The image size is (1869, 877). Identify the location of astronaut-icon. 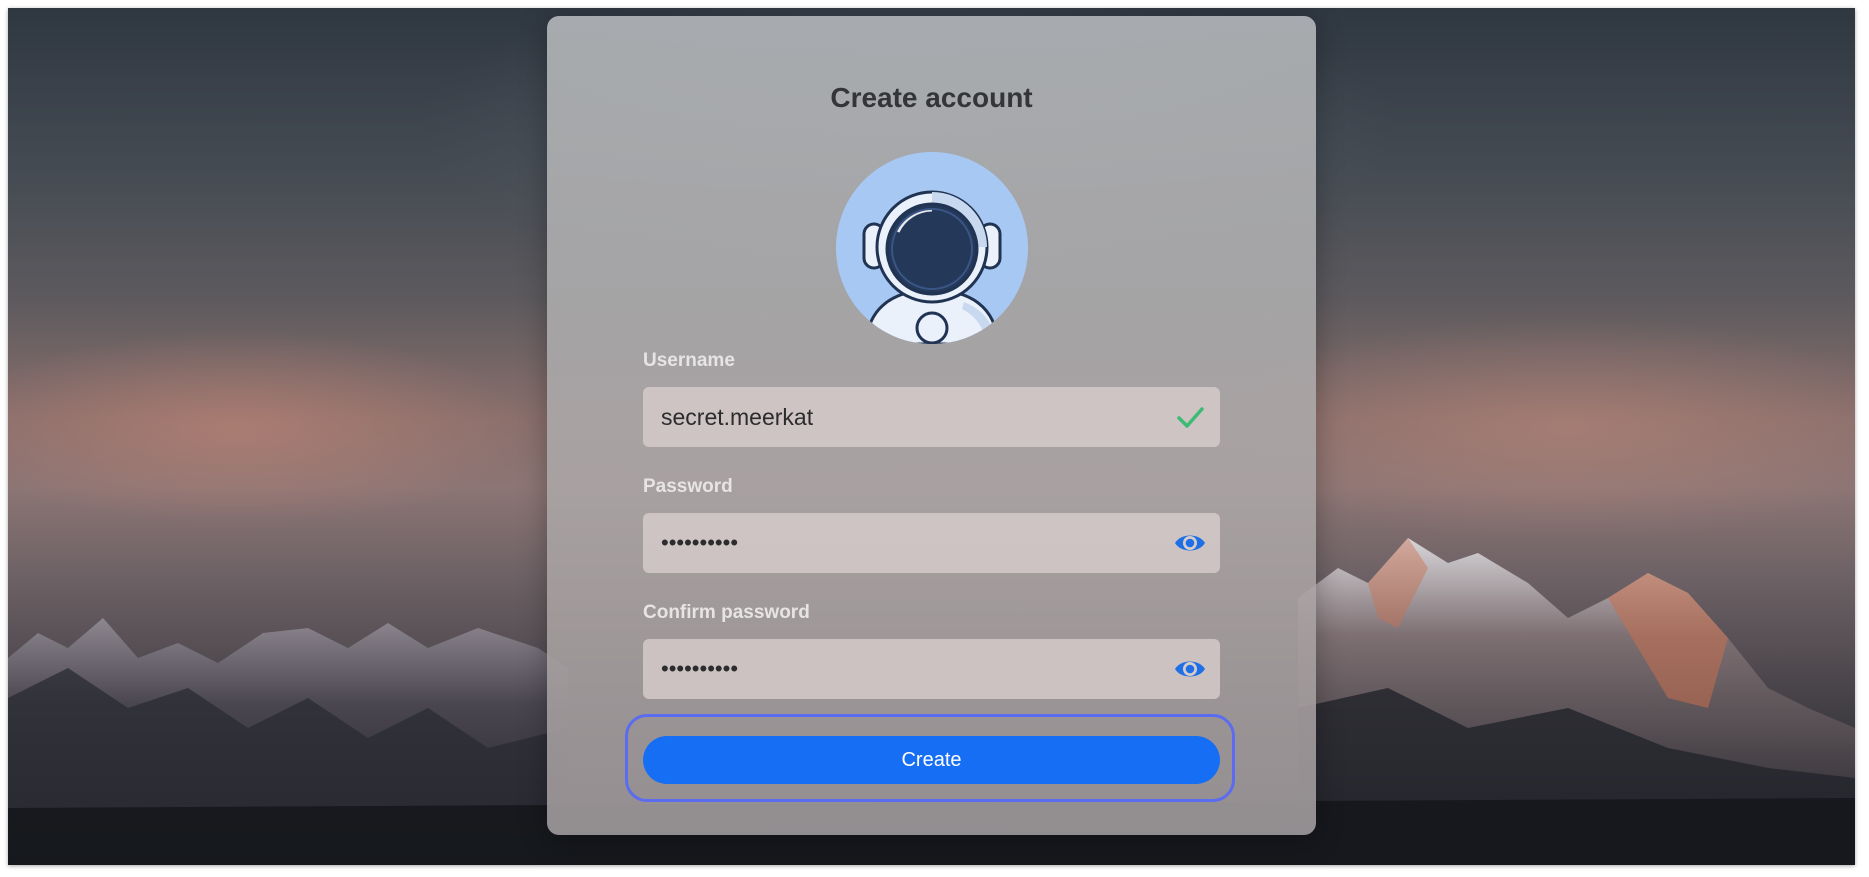
(932, 248).